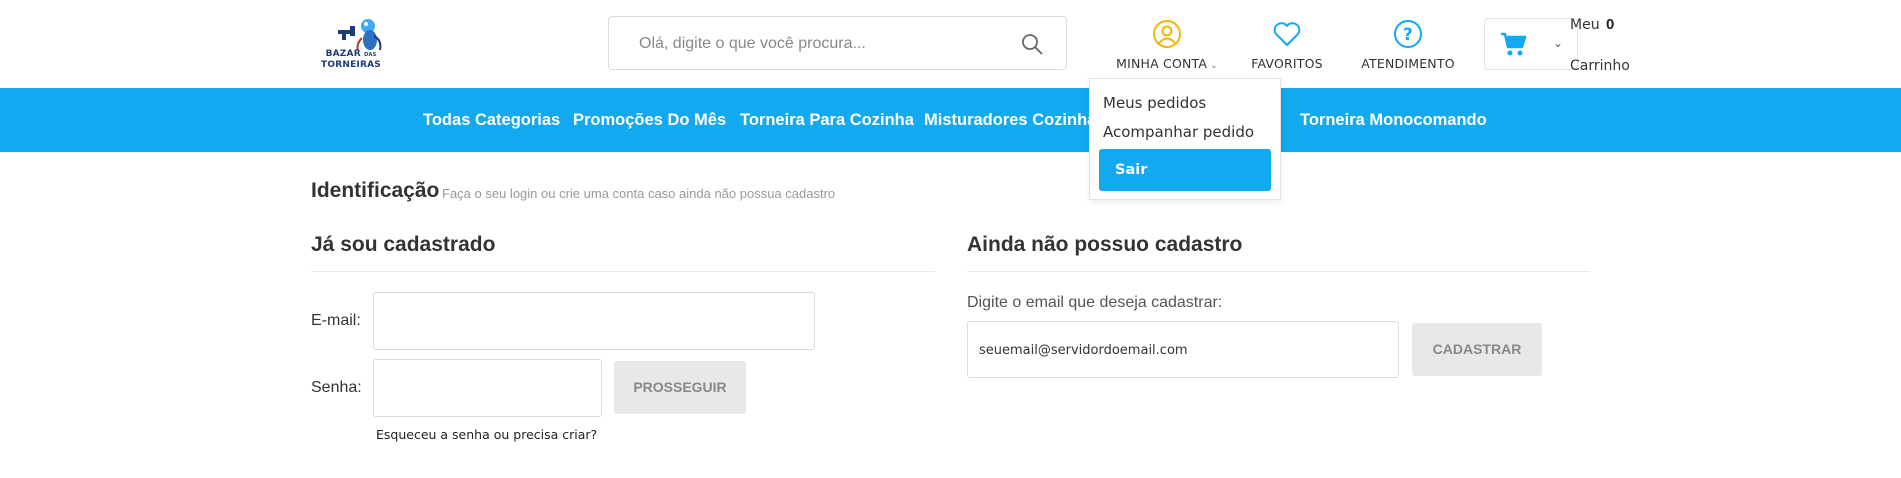  Describe the element at coordinates (487, 388) in the screenshot. I see `password-field` at that location.